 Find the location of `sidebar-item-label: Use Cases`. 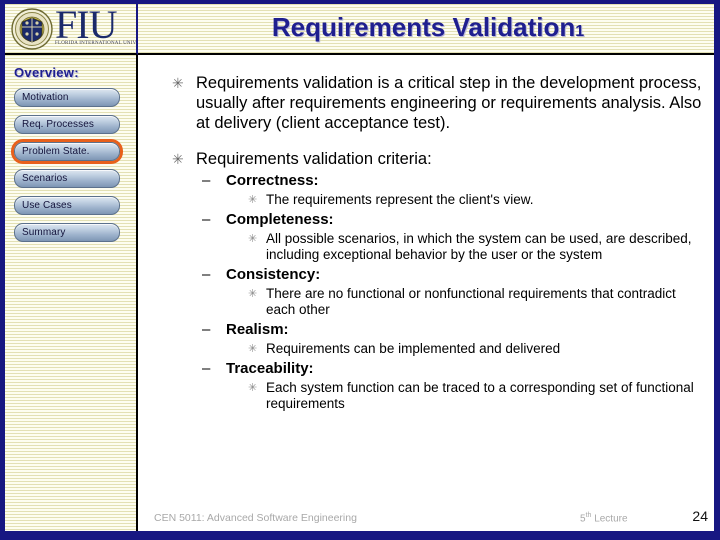

sidebar-item-label: Use Cases is located at coordinates (47, 205).